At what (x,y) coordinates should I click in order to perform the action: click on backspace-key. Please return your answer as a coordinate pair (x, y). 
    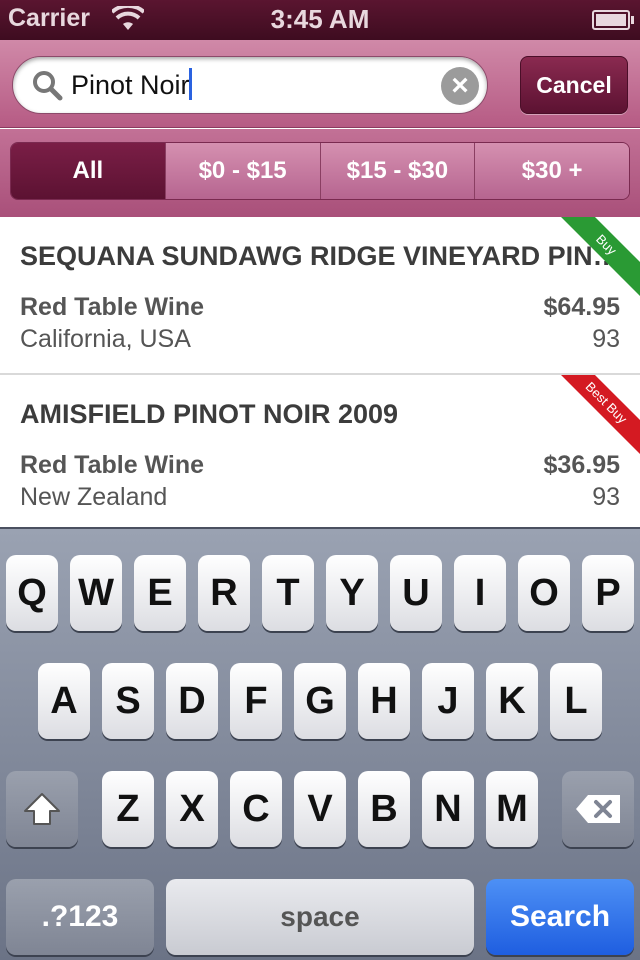
    Looking at the image, I should click on (598, 809).